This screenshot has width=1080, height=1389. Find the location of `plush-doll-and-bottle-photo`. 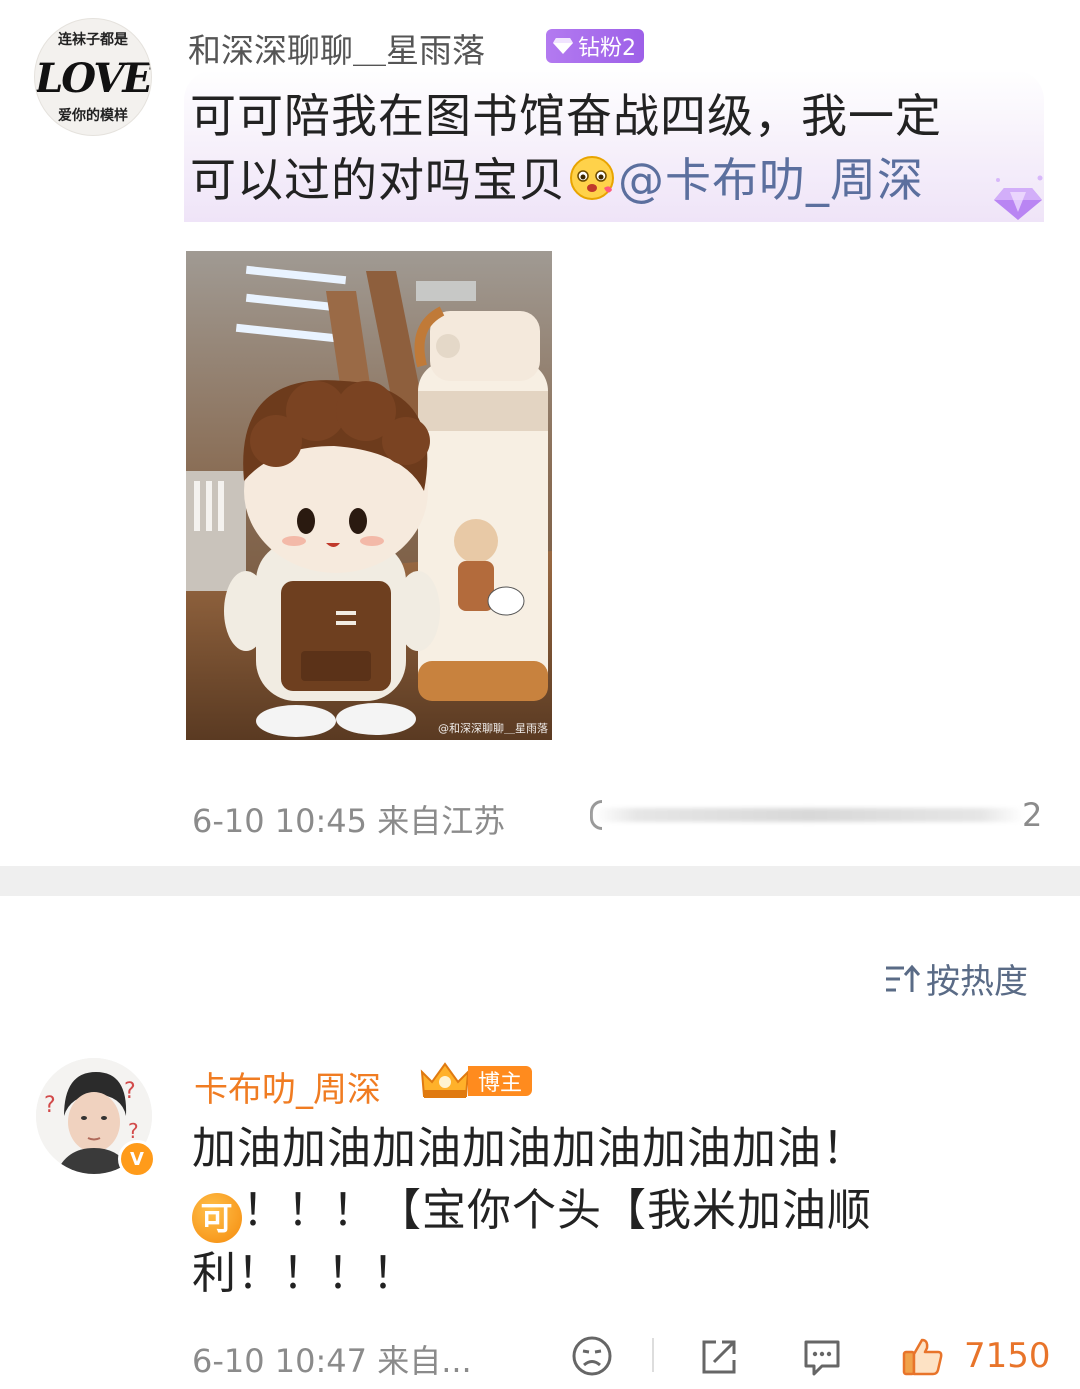

plush-doll-and-bottle-photo is located at coordinates (369, 495).